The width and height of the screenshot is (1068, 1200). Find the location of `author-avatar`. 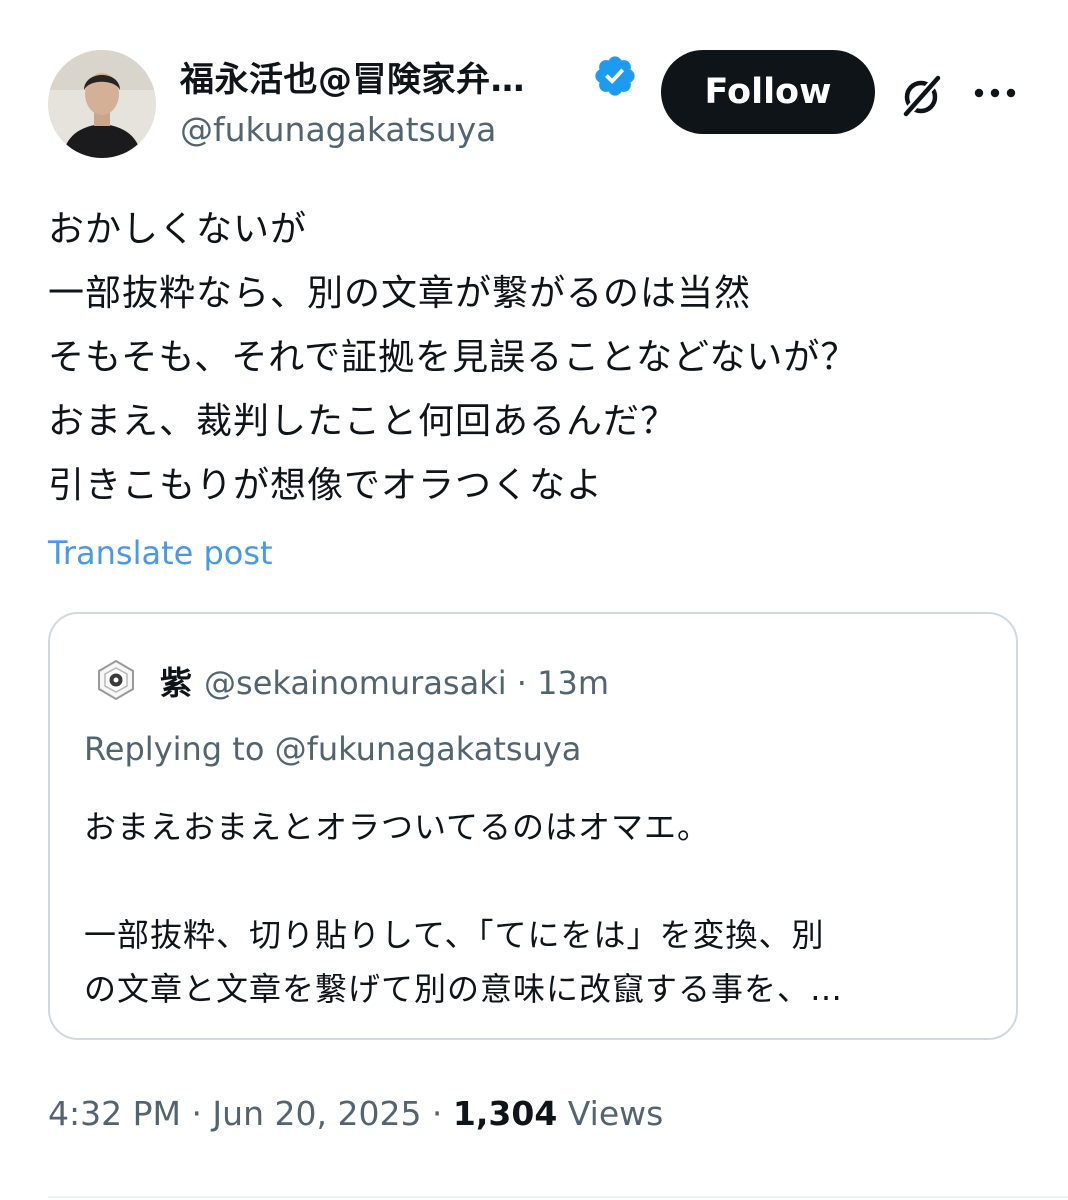

author-avatar is located at coordinates (102, 104).